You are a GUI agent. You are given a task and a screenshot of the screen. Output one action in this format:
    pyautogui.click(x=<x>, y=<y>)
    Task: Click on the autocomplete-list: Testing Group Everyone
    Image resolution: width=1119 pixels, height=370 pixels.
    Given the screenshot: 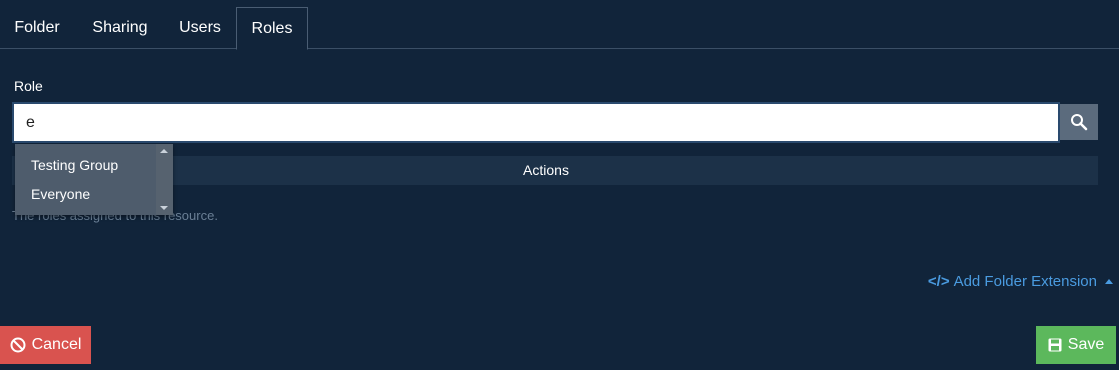 What is the action you would take?
    pyautogui.click(x=85, y=179)
    